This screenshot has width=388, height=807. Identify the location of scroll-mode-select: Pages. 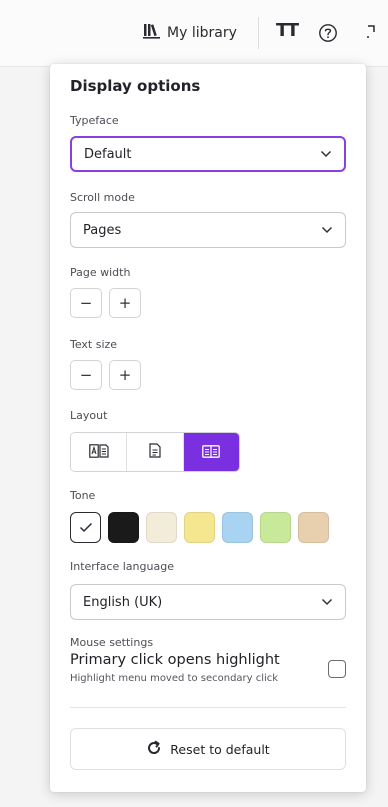
(208, 230).